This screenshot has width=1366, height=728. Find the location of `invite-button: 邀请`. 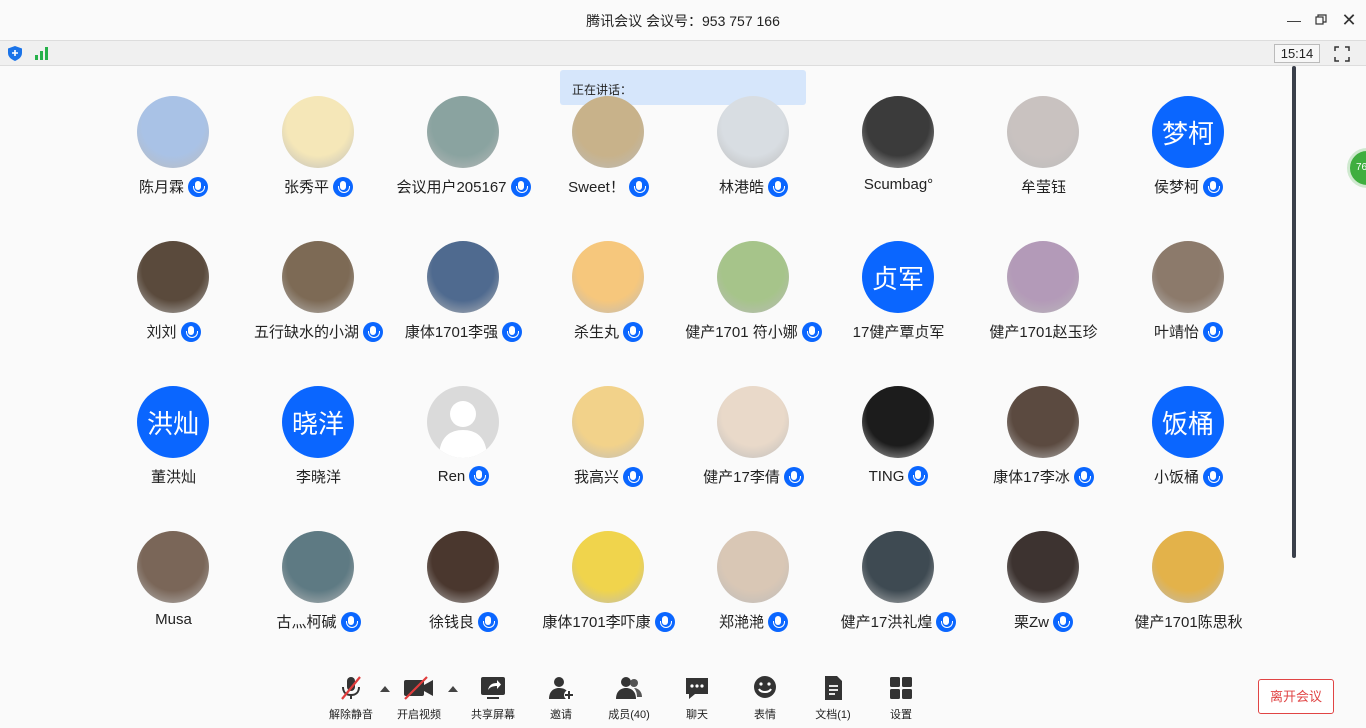

invite-button: 邀请 is located at coordinates (561, 698).